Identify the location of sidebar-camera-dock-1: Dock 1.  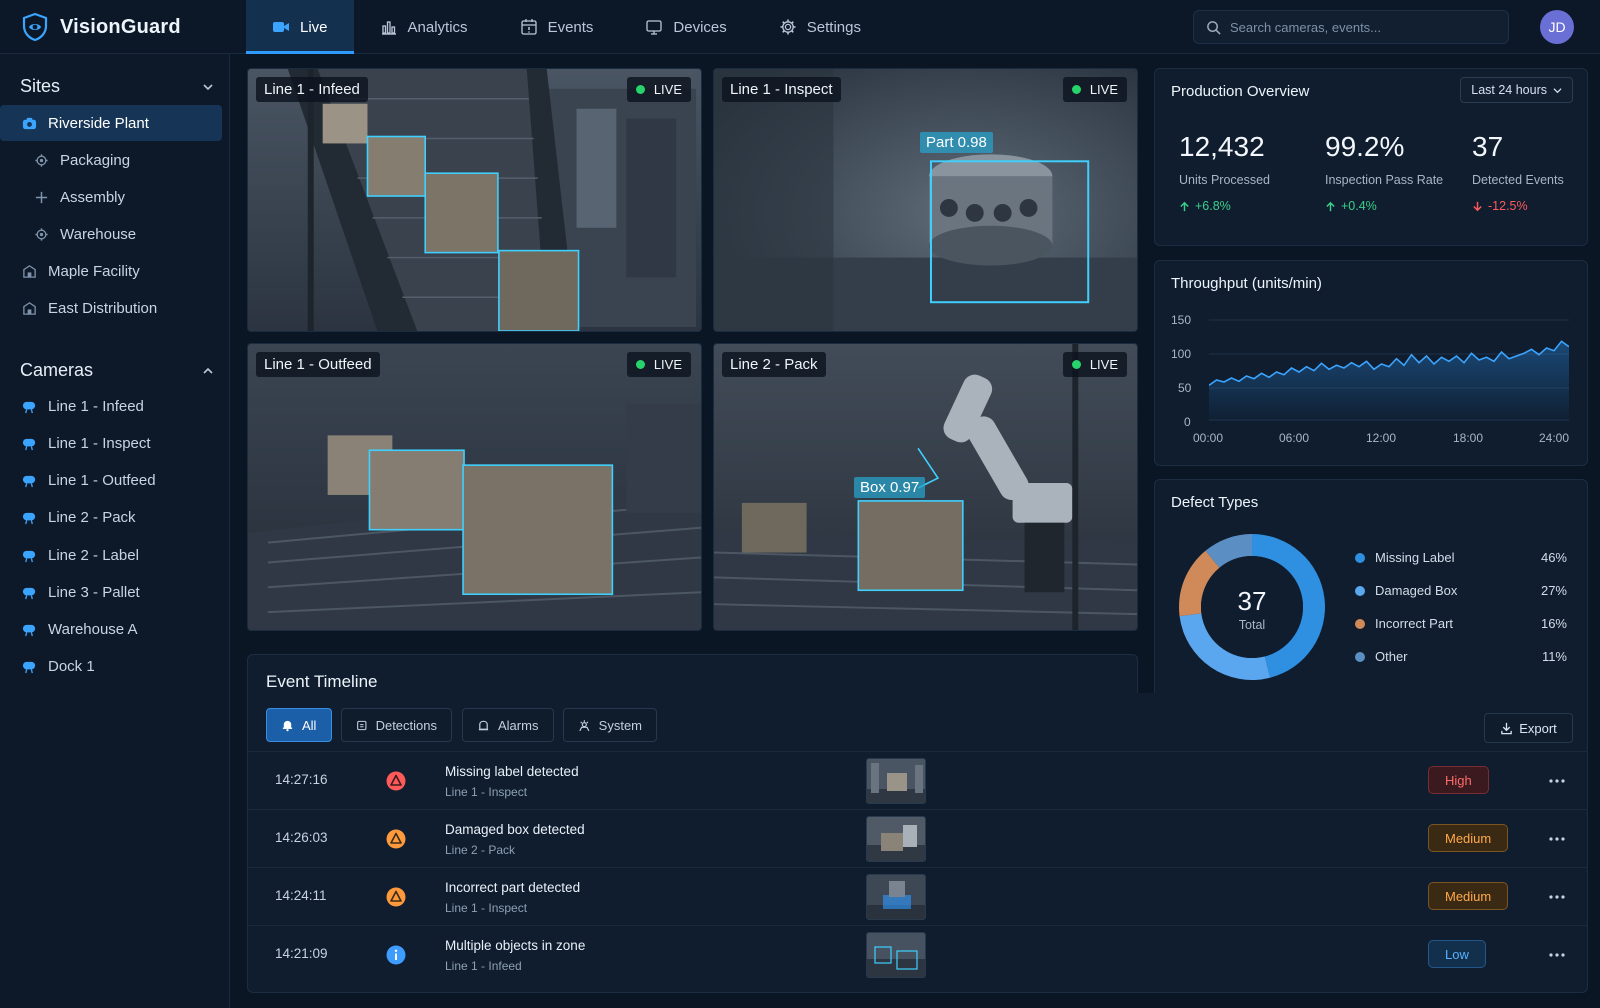
(58, 666).